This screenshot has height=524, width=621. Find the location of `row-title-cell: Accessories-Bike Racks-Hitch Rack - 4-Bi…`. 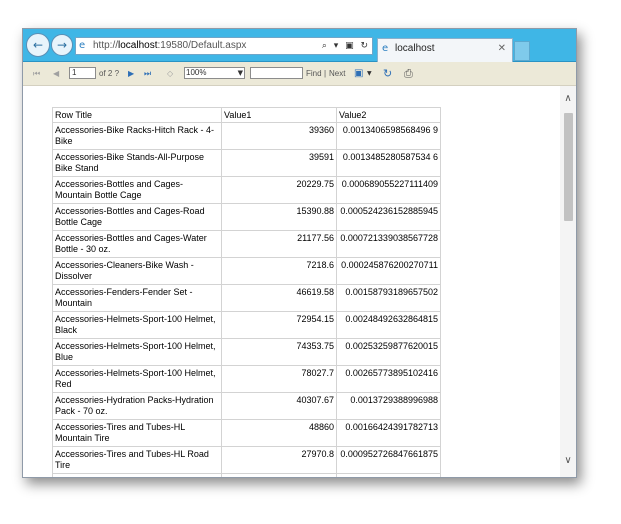

row-title-cell: Accessories-Bike Racks-Hitch Rack - 4-Bi… is located at coordinates (137, 136).